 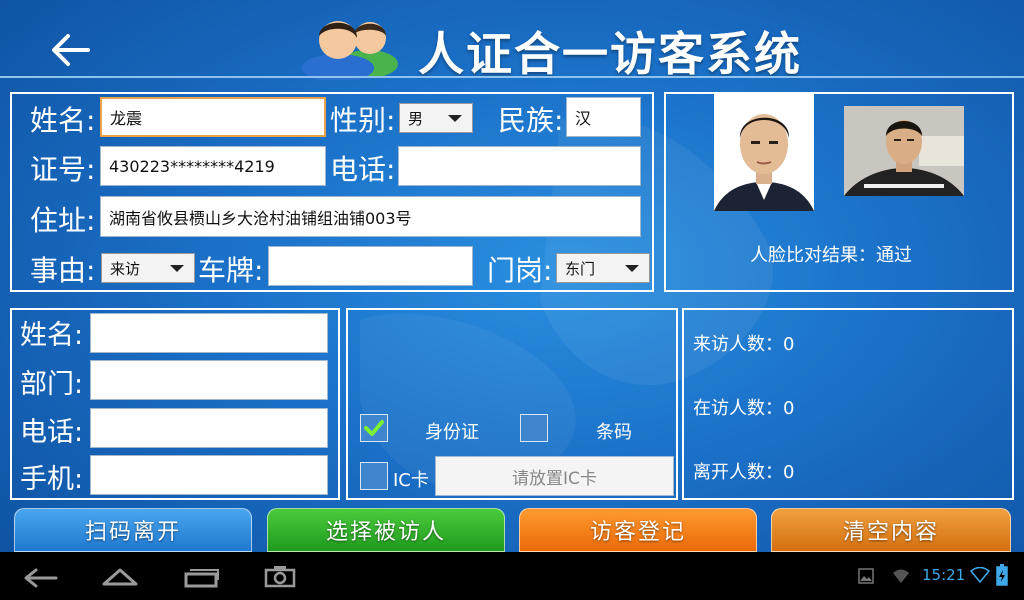 What do you see at coordinates (40, 576) in the screenshot?
I see `nav-back-icon` at bounding box center [40, 576].